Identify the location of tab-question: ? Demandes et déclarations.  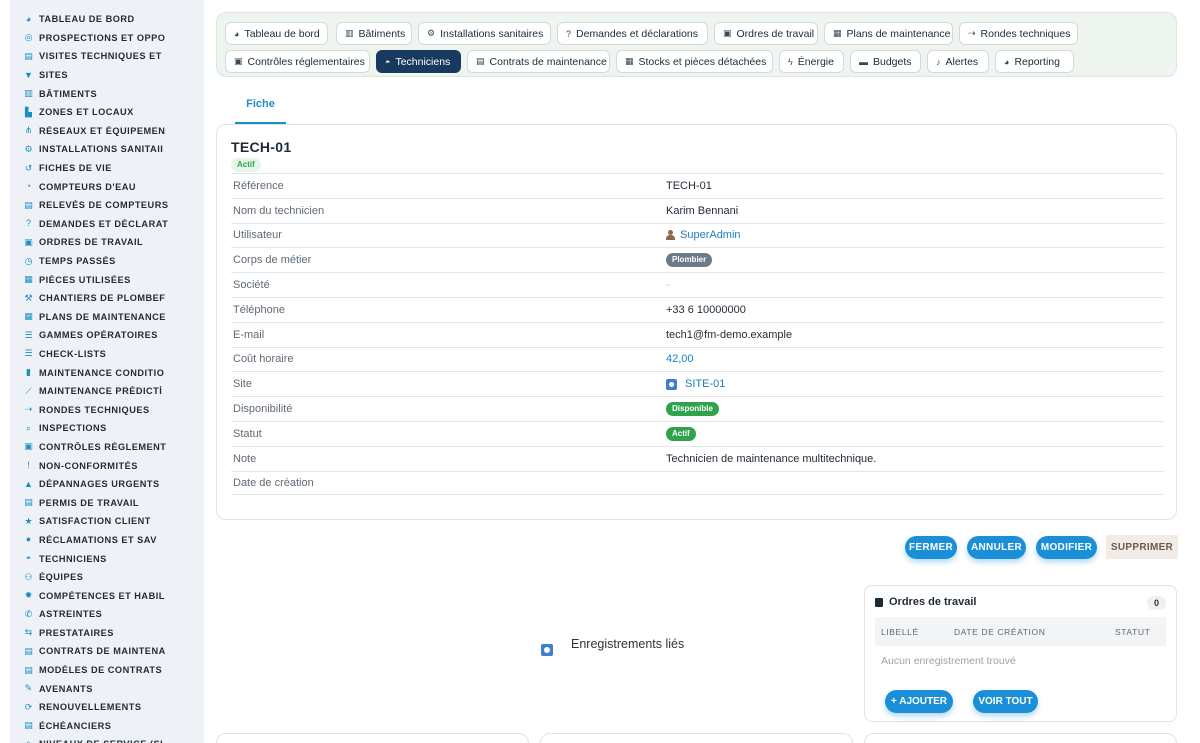
(632, 33).